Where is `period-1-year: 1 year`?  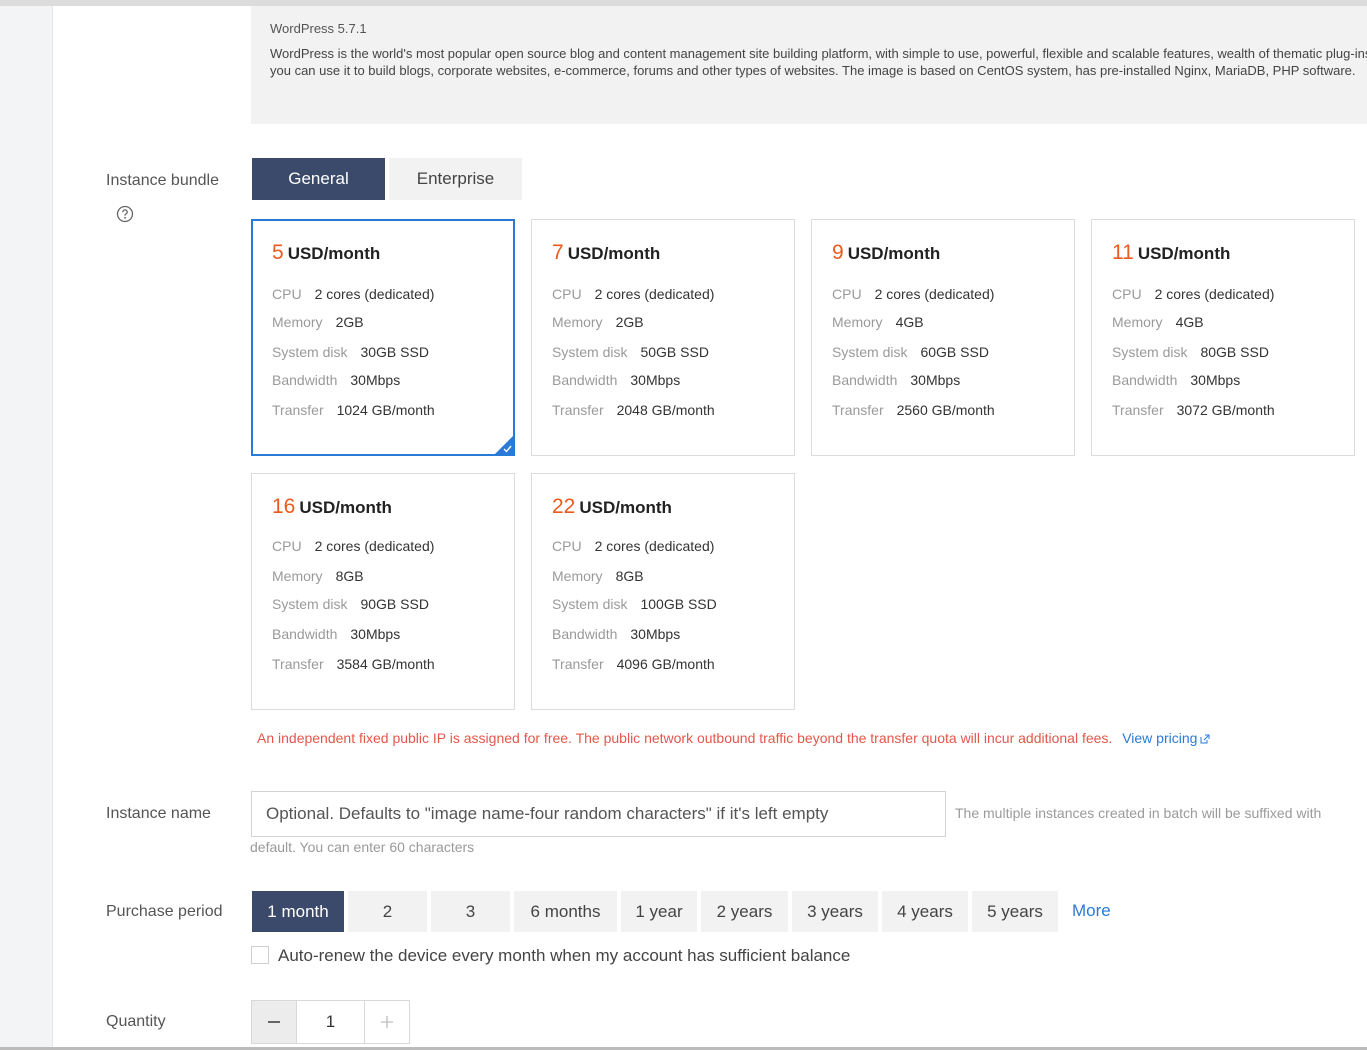 period-1-year: 1 year is located at coordinates (659, 911).